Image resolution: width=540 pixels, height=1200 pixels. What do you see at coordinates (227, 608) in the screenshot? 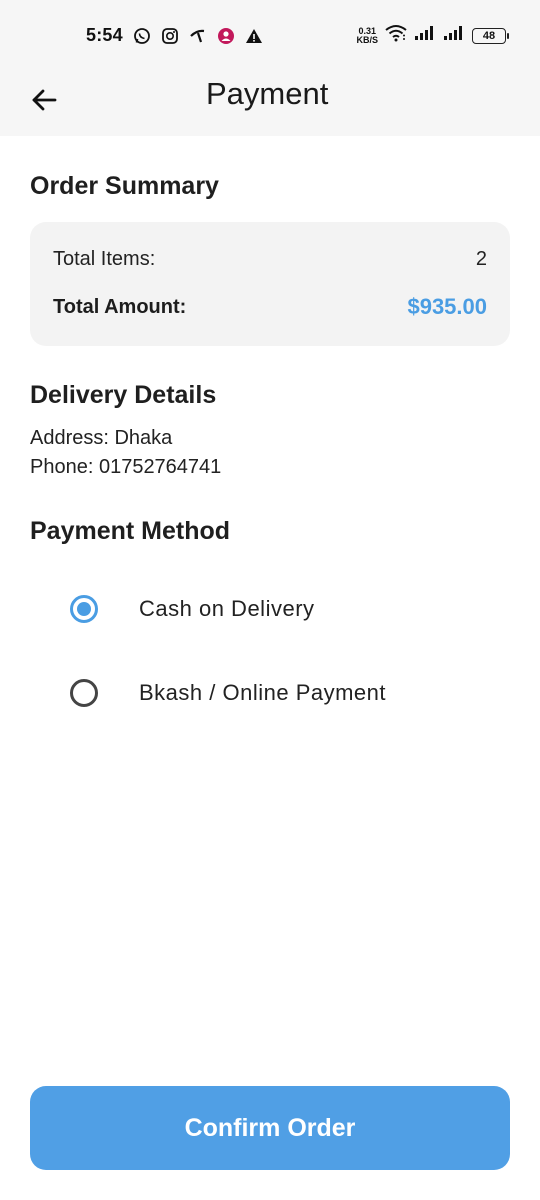
I see `payment-option-label: Cash on Delivery` at bounding box center [227, 608].